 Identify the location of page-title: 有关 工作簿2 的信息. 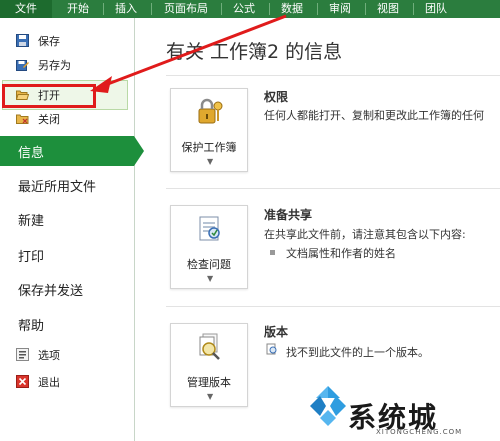
(254, 52).